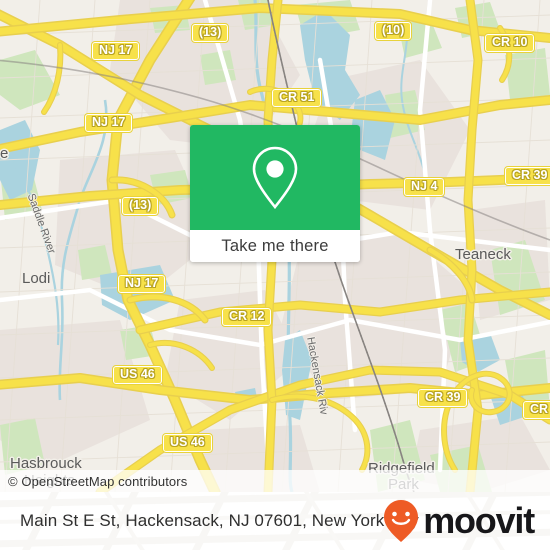  I want to click on take-me-there-card: Take me there, so click(275, 193).